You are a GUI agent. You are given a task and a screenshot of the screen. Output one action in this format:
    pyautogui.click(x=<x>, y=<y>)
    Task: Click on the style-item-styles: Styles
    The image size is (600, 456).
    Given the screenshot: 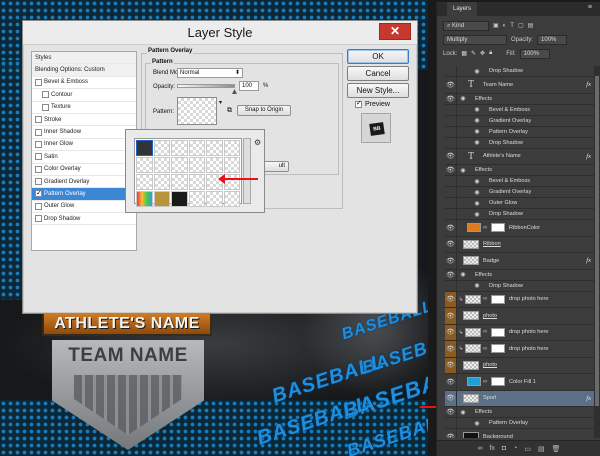 What is the action you would take?
    pyautogui.click(x=84, y=58)
    